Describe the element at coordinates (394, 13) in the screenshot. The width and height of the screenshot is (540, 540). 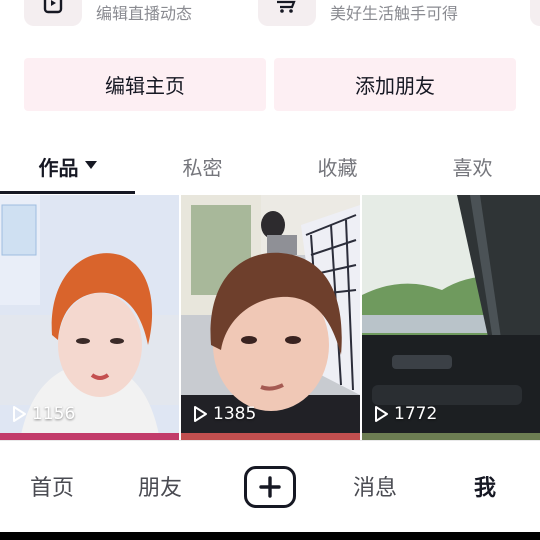
I see `shop-label: 美好生活触手可得` at that location.